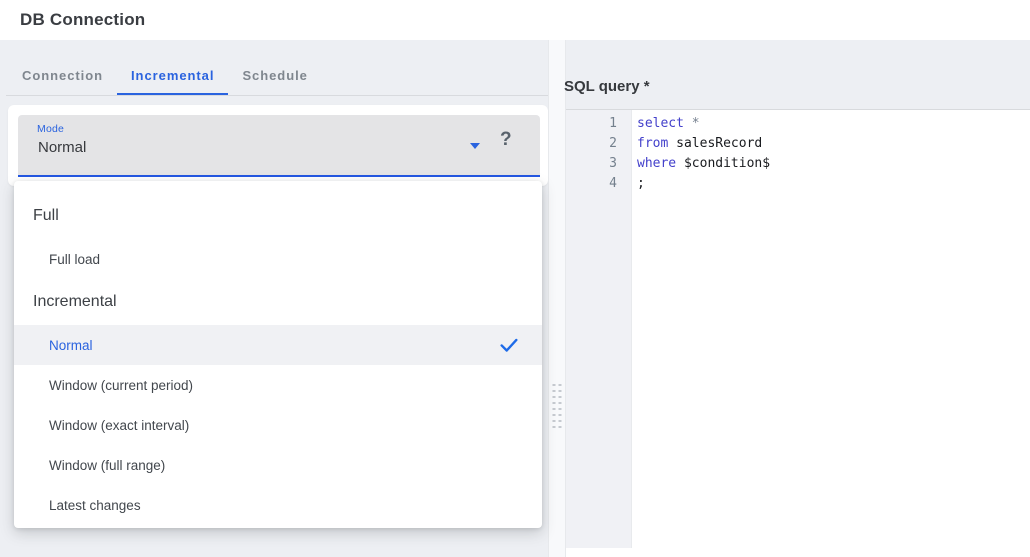  Describe the element at coordinates (278, 505) in the screenshot. I see `menu-option-latest-changes: Latest changes` at that location.